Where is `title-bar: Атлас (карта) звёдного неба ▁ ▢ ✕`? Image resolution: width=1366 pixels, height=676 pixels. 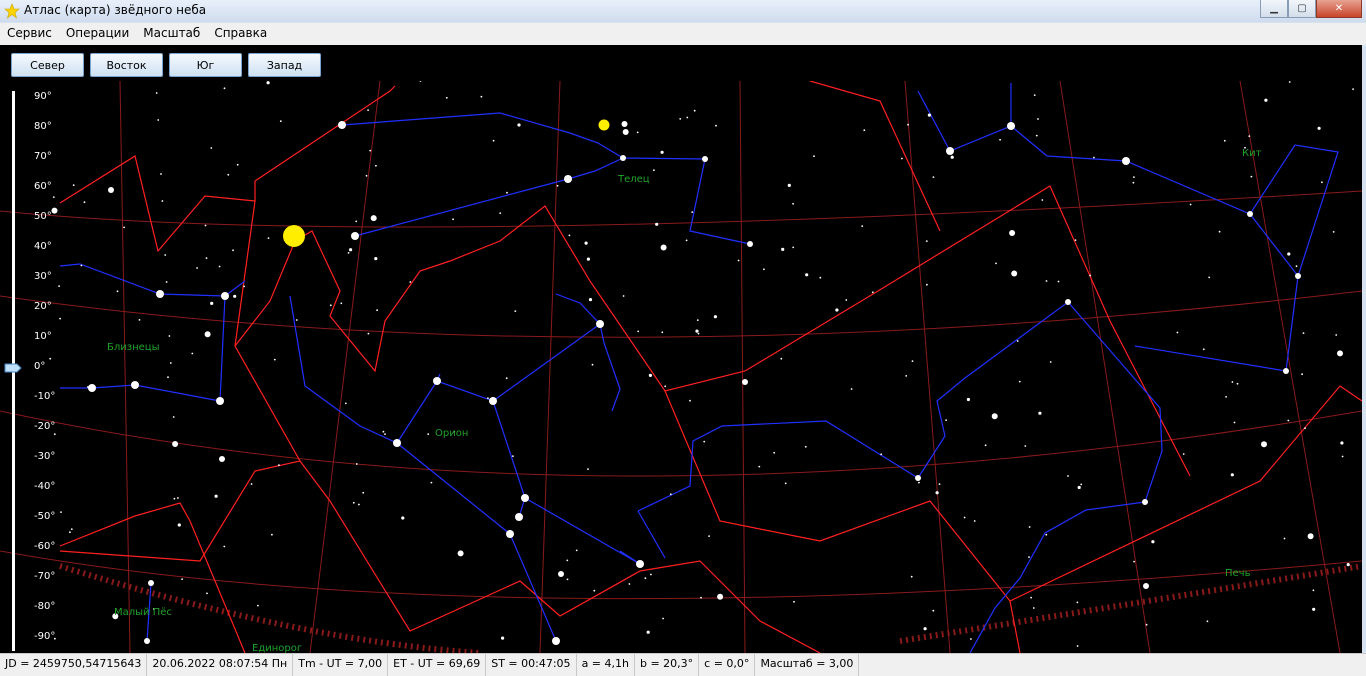 title-bar: Атлас (карта) звёдного неба ▁ ▢ ✕ is located at coordinates (683, 11).